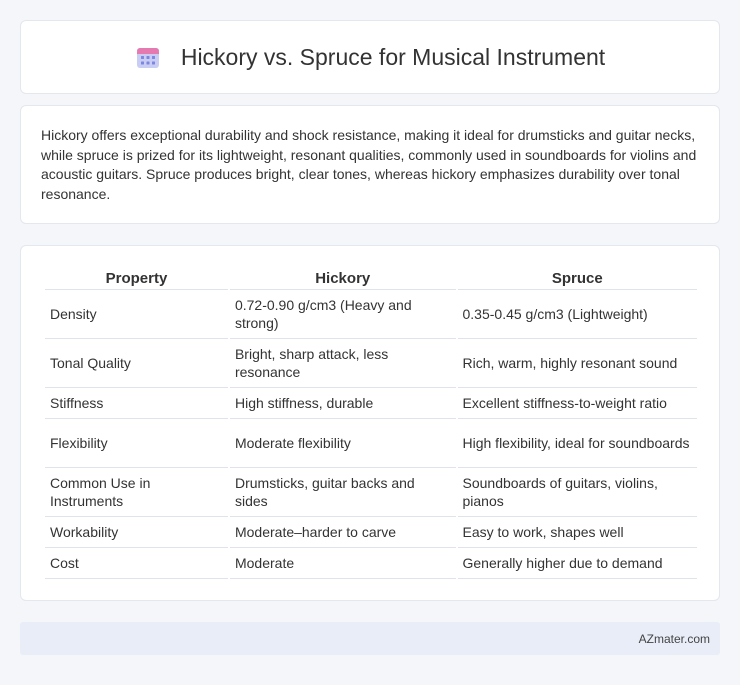  I want to click on row-property: Tonal Quality, so click(136, 363).